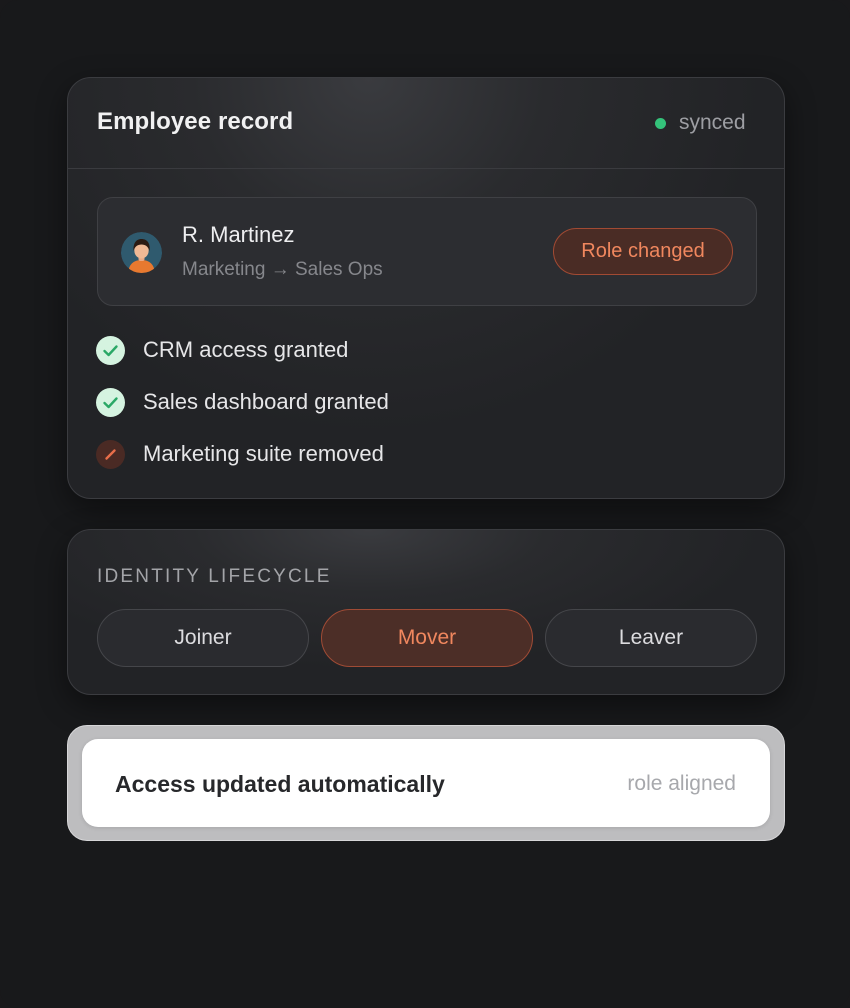  I want to click on identity-lifecycle-card: IDENTITY LIFECYCLE Joiner Mover Leaver, so click(426, 612).